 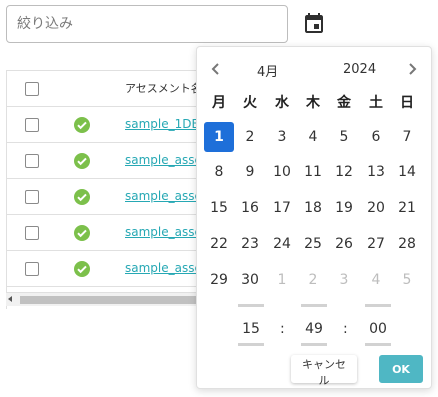 I want to click on day-cell: 2, so click(x=250, y=137).